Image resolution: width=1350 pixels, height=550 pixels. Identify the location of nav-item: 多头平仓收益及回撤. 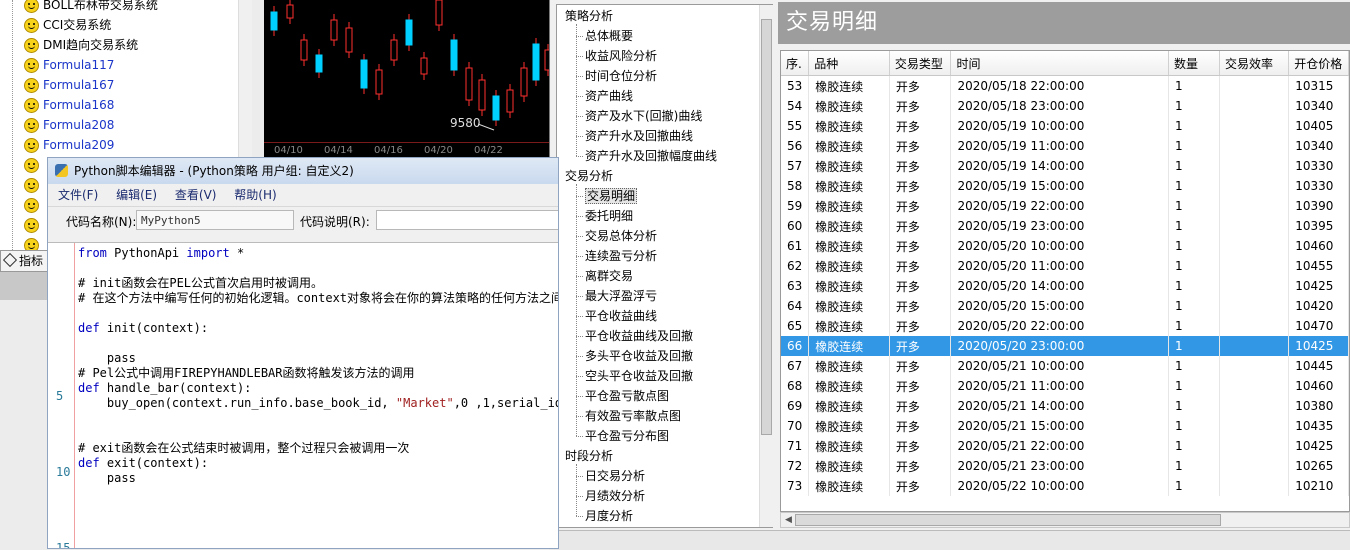
(639, 356).